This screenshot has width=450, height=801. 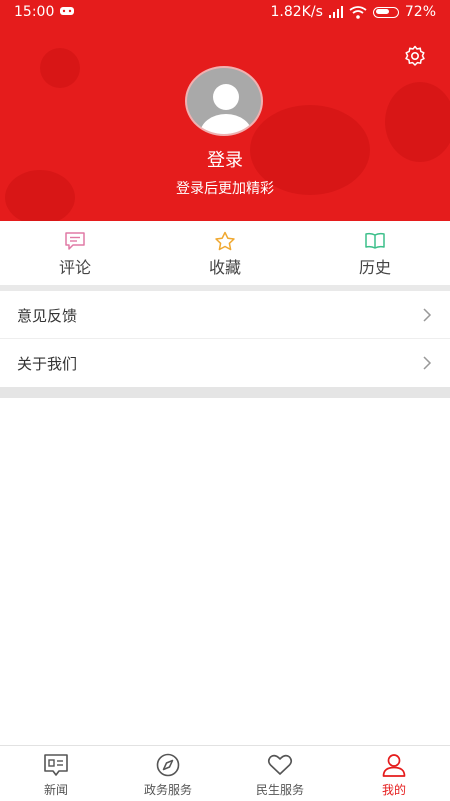 What do you see at coordinates (225, 315) in the screenshot?
I see `feedback-row: 意见反馈` at bounding box center [225, 315].